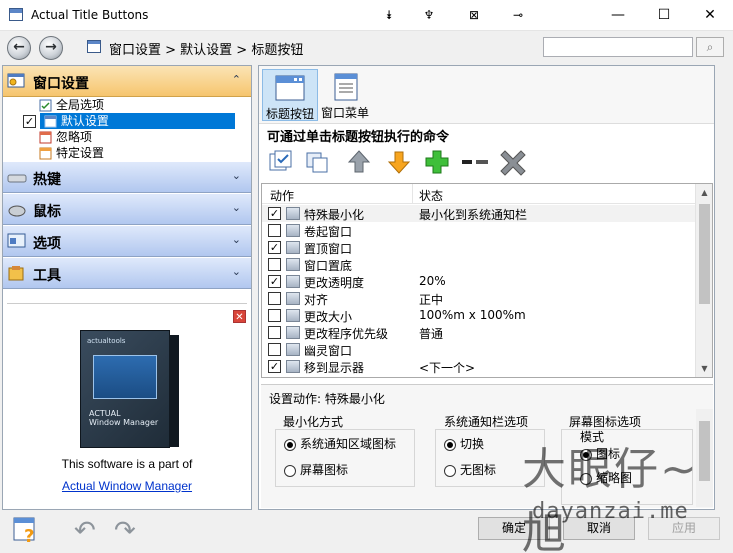  Describe the element at coordinates (518, 15) in the screenshot. I see `title-button-stay-on-top-icon: ⊸` at that location.